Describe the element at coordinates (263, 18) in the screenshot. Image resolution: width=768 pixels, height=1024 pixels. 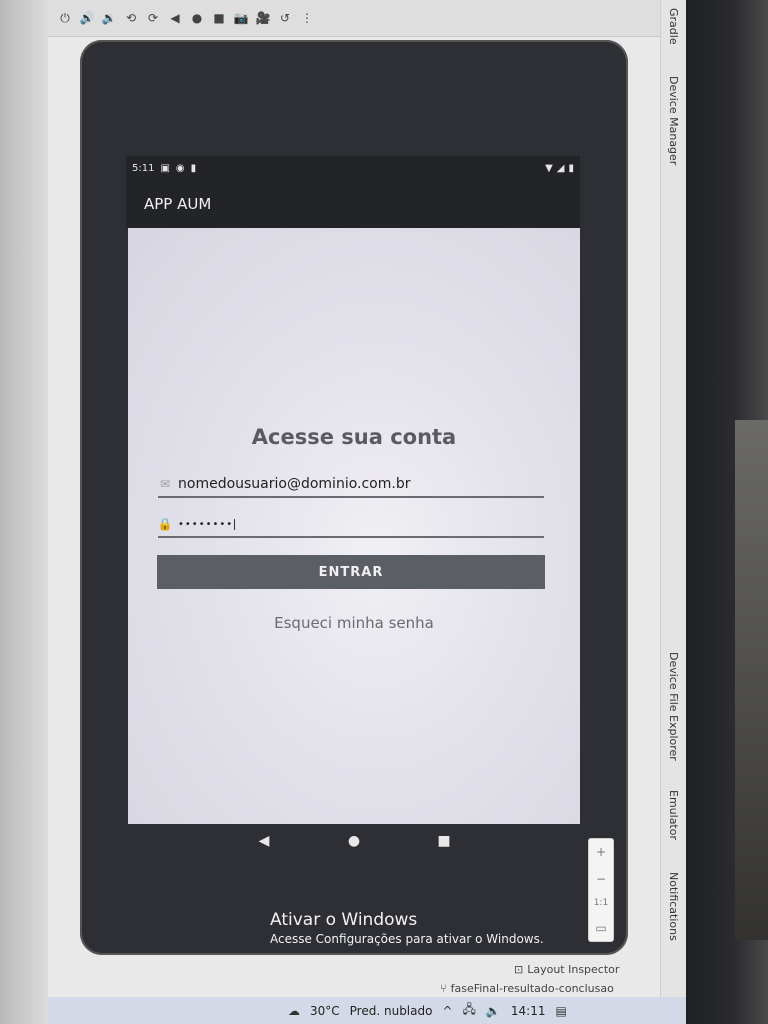
I see `video-icon: 🎥` at that location.